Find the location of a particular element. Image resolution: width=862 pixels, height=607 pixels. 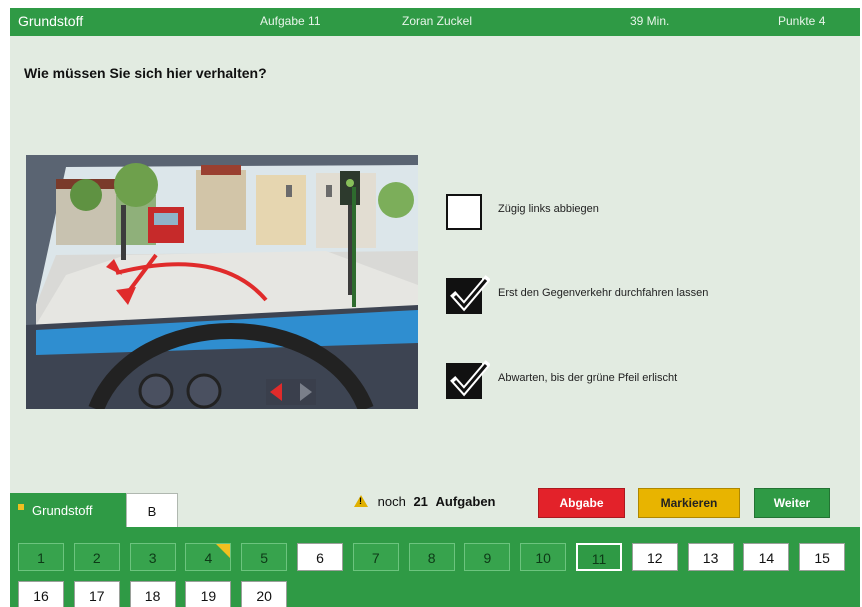

task-number: Aufgabe 11 is located at coordinates (290, 21).